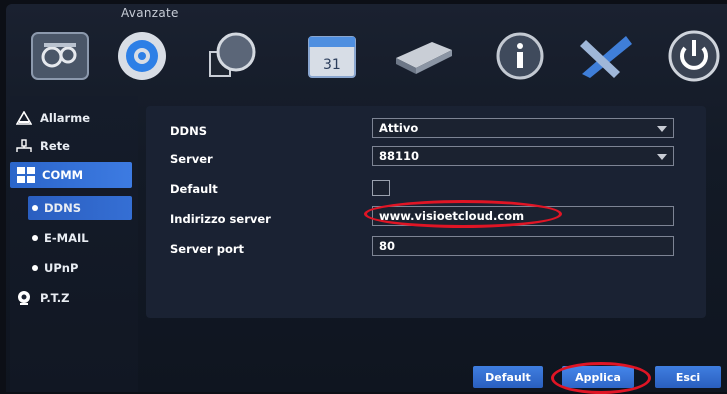  Describe the element at coordinates (24, 298) in the screenshot. I see `camera-icon` at that location.